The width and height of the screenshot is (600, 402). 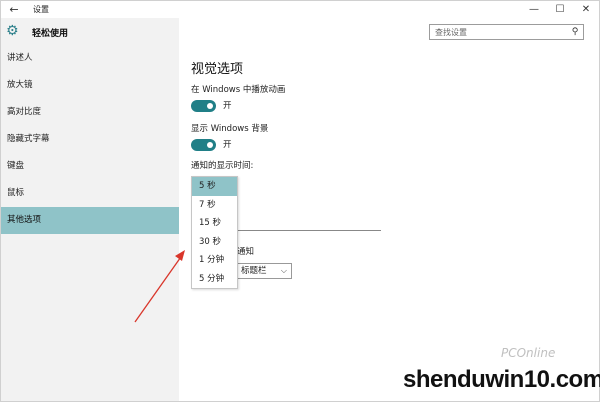 I want to click on search-icon: ⚲, so click(x=575, y=32).